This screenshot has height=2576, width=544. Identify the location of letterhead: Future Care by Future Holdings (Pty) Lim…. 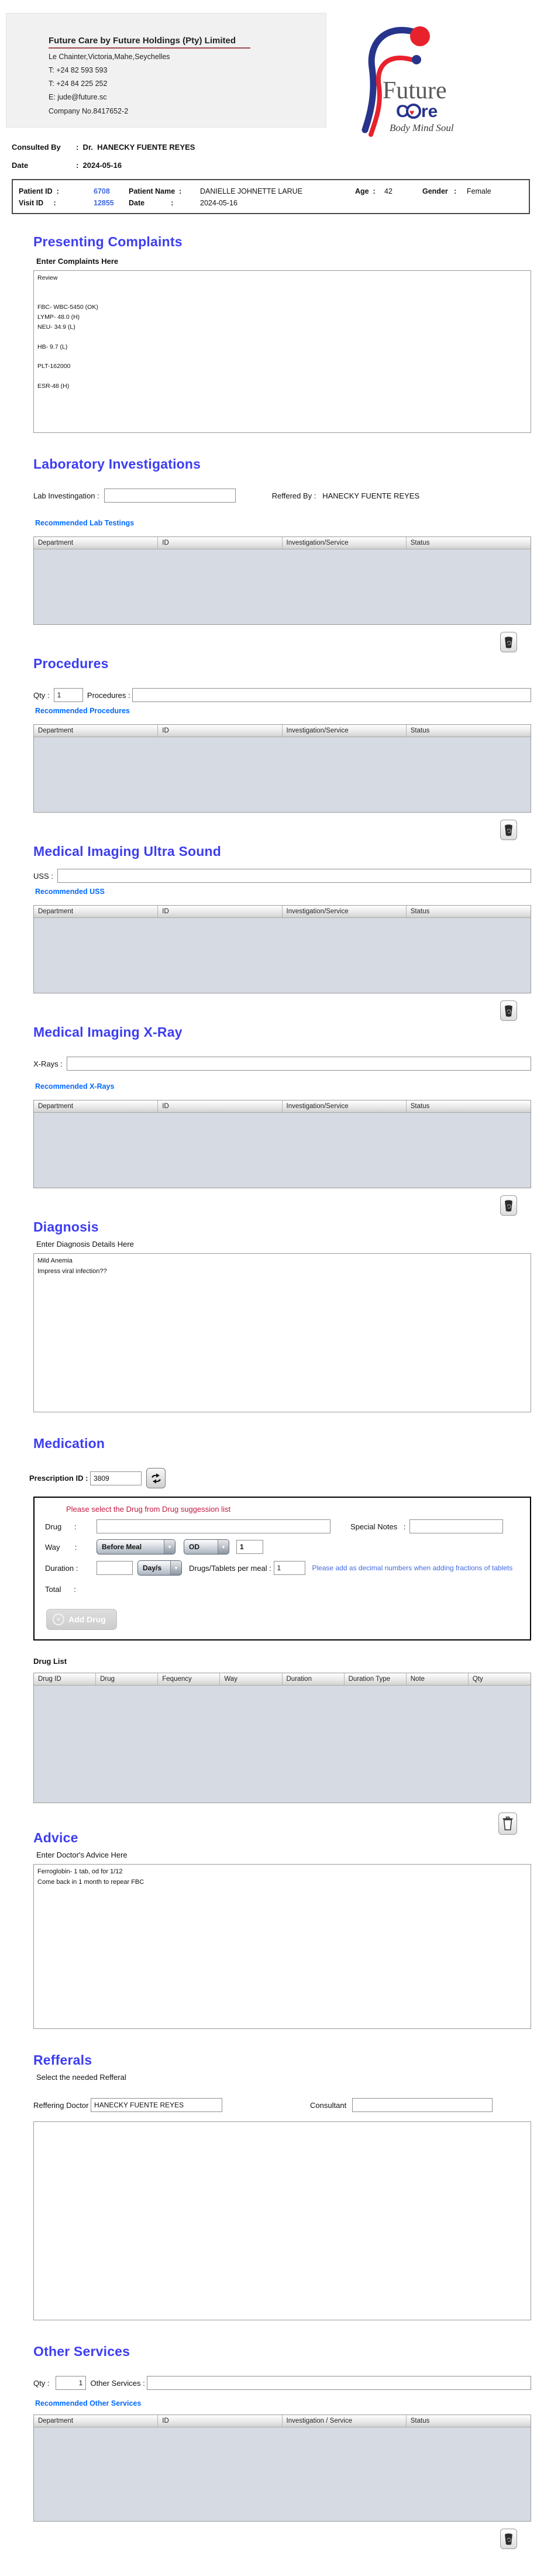
(272, 75).